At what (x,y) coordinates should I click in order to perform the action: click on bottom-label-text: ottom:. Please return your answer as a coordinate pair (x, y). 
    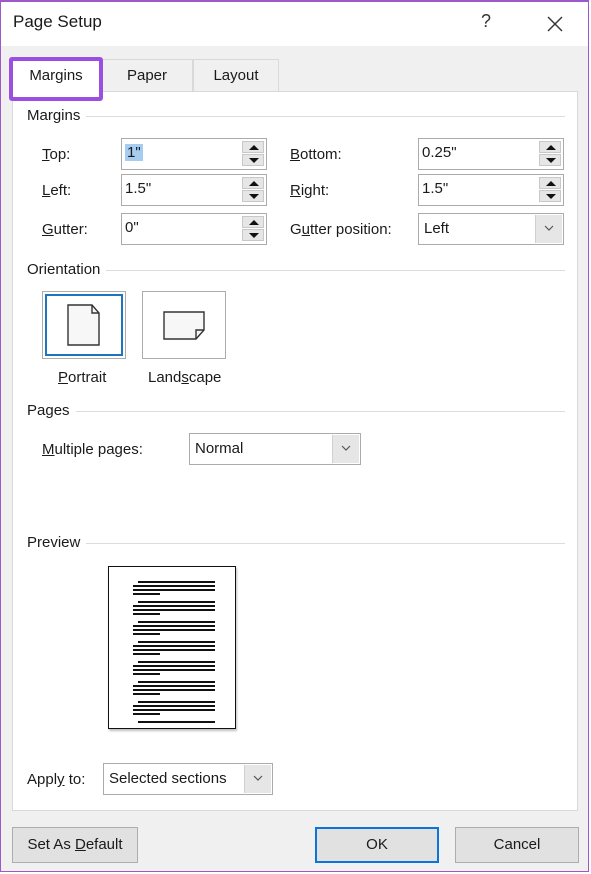
    Looking at the image, I should click on (321, 154).